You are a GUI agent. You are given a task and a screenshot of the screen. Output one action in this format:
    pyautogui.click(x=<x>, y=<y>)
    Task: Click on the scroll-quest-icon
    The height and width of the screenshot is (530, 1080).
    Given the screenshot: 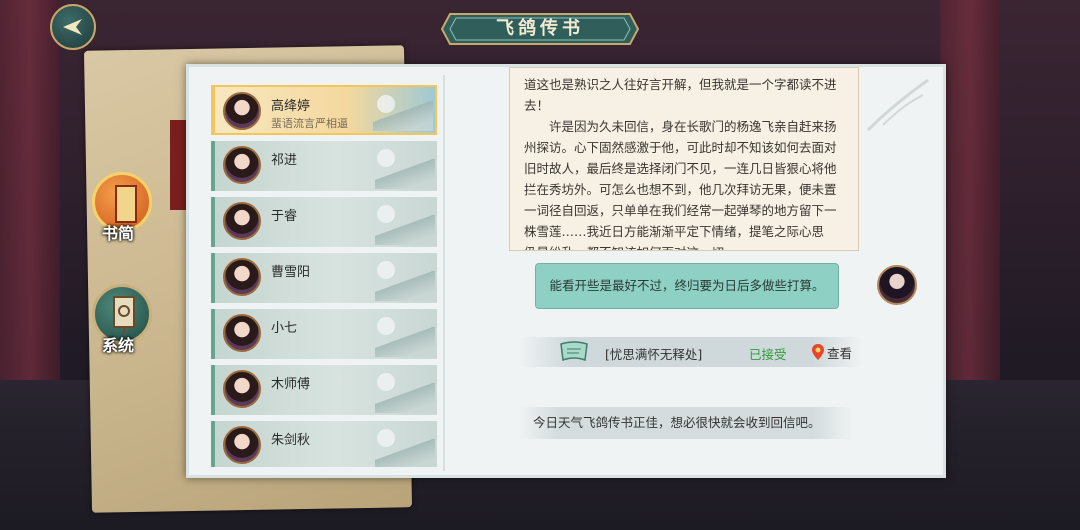 What is the action you would take?
    pyautogui.click(x=574, y=351)
    